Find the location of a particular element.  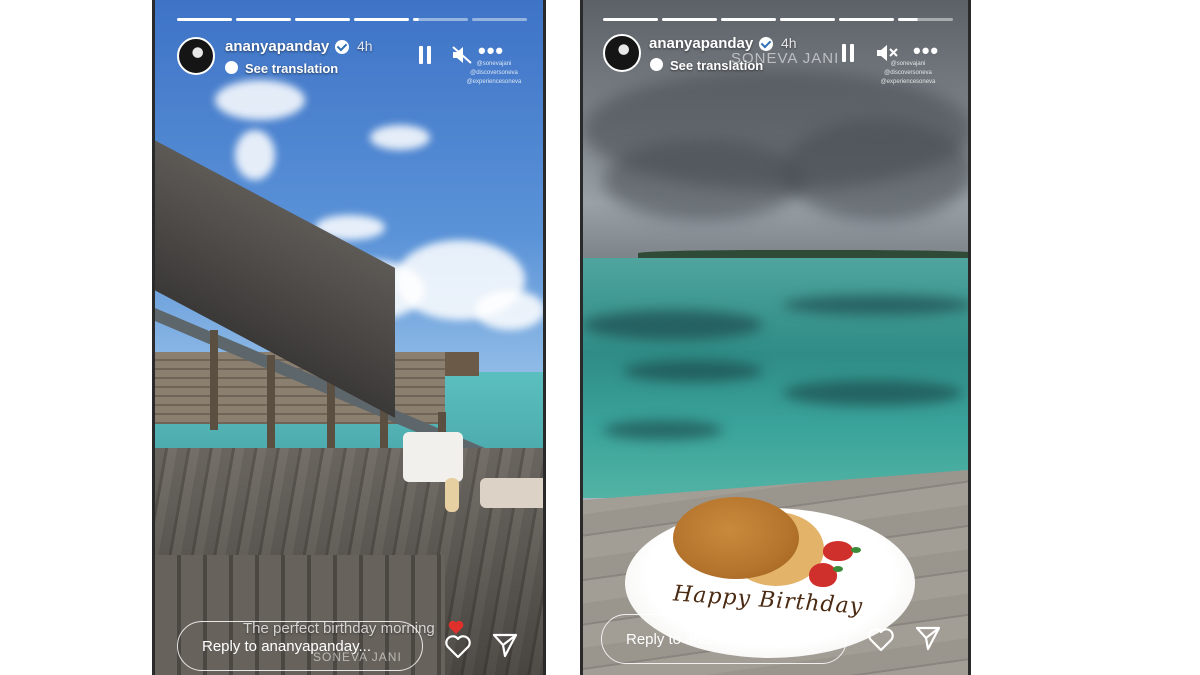

username: ananyapanday is located at coordinates (277, 46).